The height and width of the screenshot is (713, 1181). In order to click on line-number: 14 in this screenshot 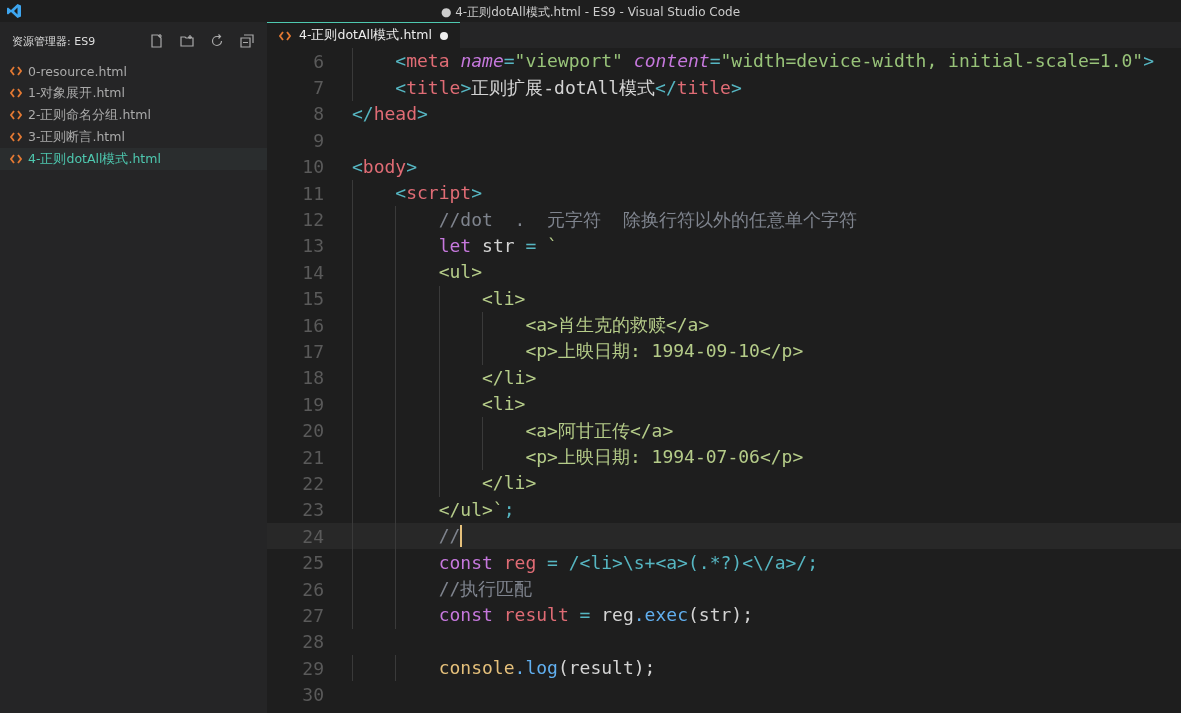, I will do `click(313, 272)`.